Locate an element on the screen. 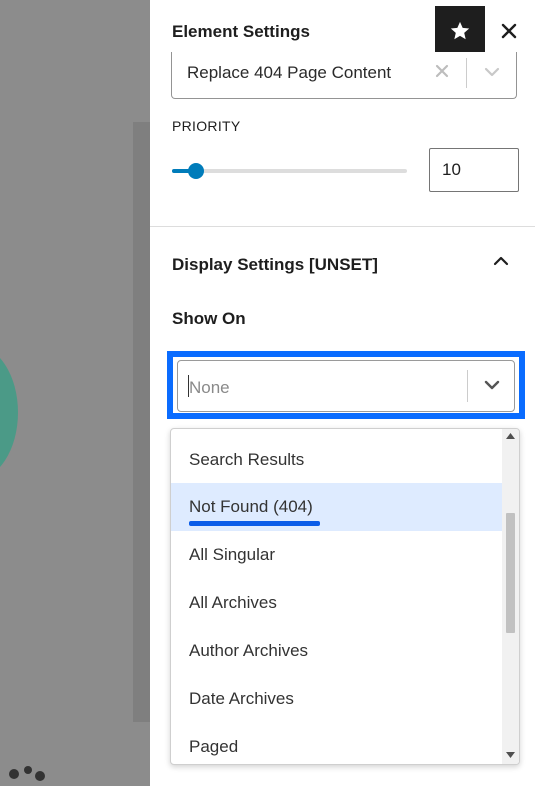  clear-icon is located at coordinates (442, 71).